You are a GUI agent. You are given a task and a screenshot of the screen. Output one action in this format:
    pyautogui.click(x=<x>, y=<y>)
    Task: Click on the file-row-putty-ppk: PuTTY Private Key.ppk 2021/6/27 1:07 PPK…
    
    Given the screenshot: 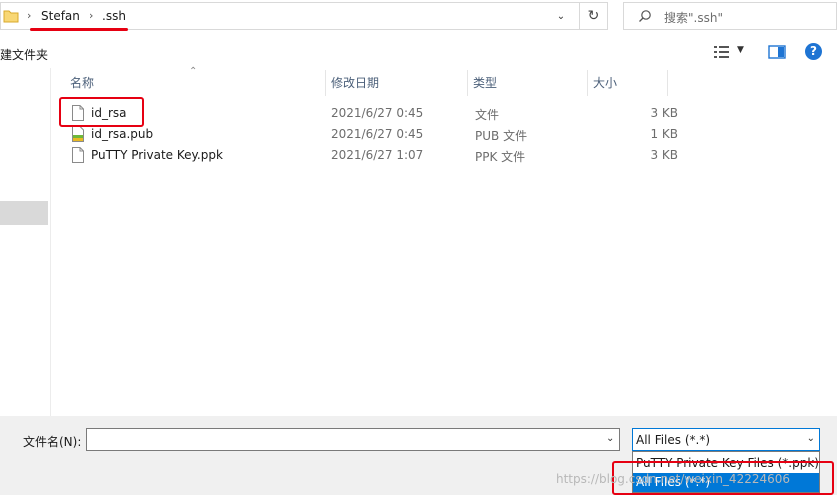 What is the action you would take?
    pyautogui.click(x=378, y=155)
    